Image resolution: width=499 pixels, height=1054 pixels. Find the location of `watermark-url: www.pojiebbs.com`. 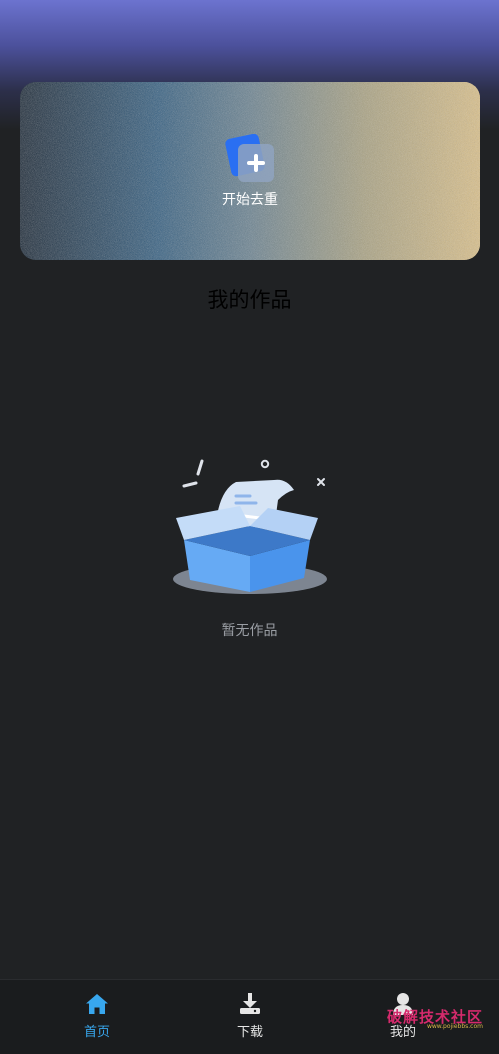

watermark-url: www.pojiebbs.com is located at coordinates (454, 1026).